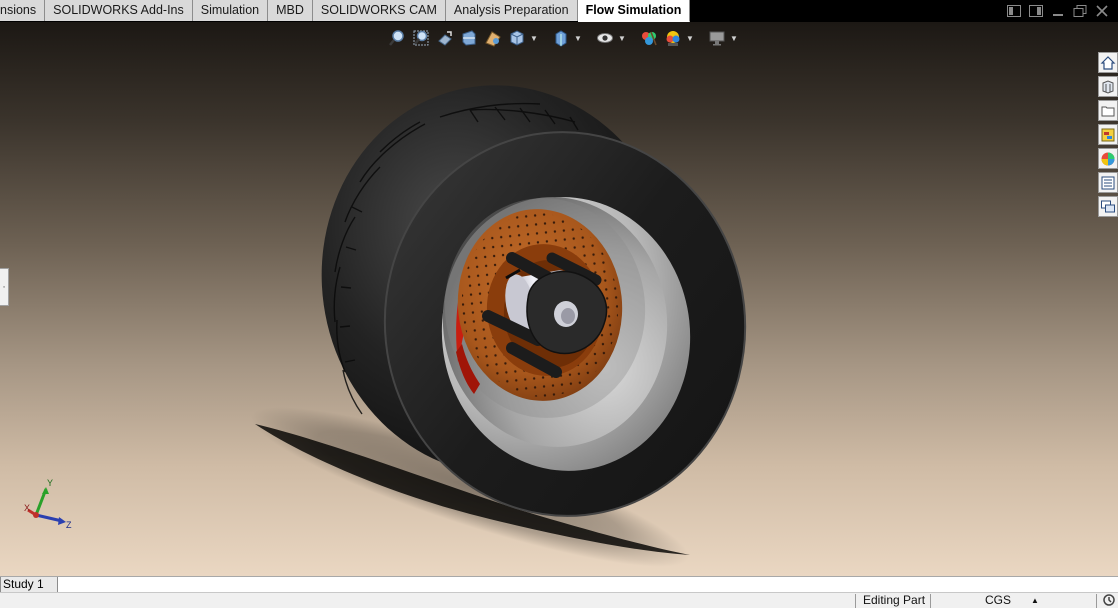  I want to click on triad-z-label: Z, so click(69, 525).